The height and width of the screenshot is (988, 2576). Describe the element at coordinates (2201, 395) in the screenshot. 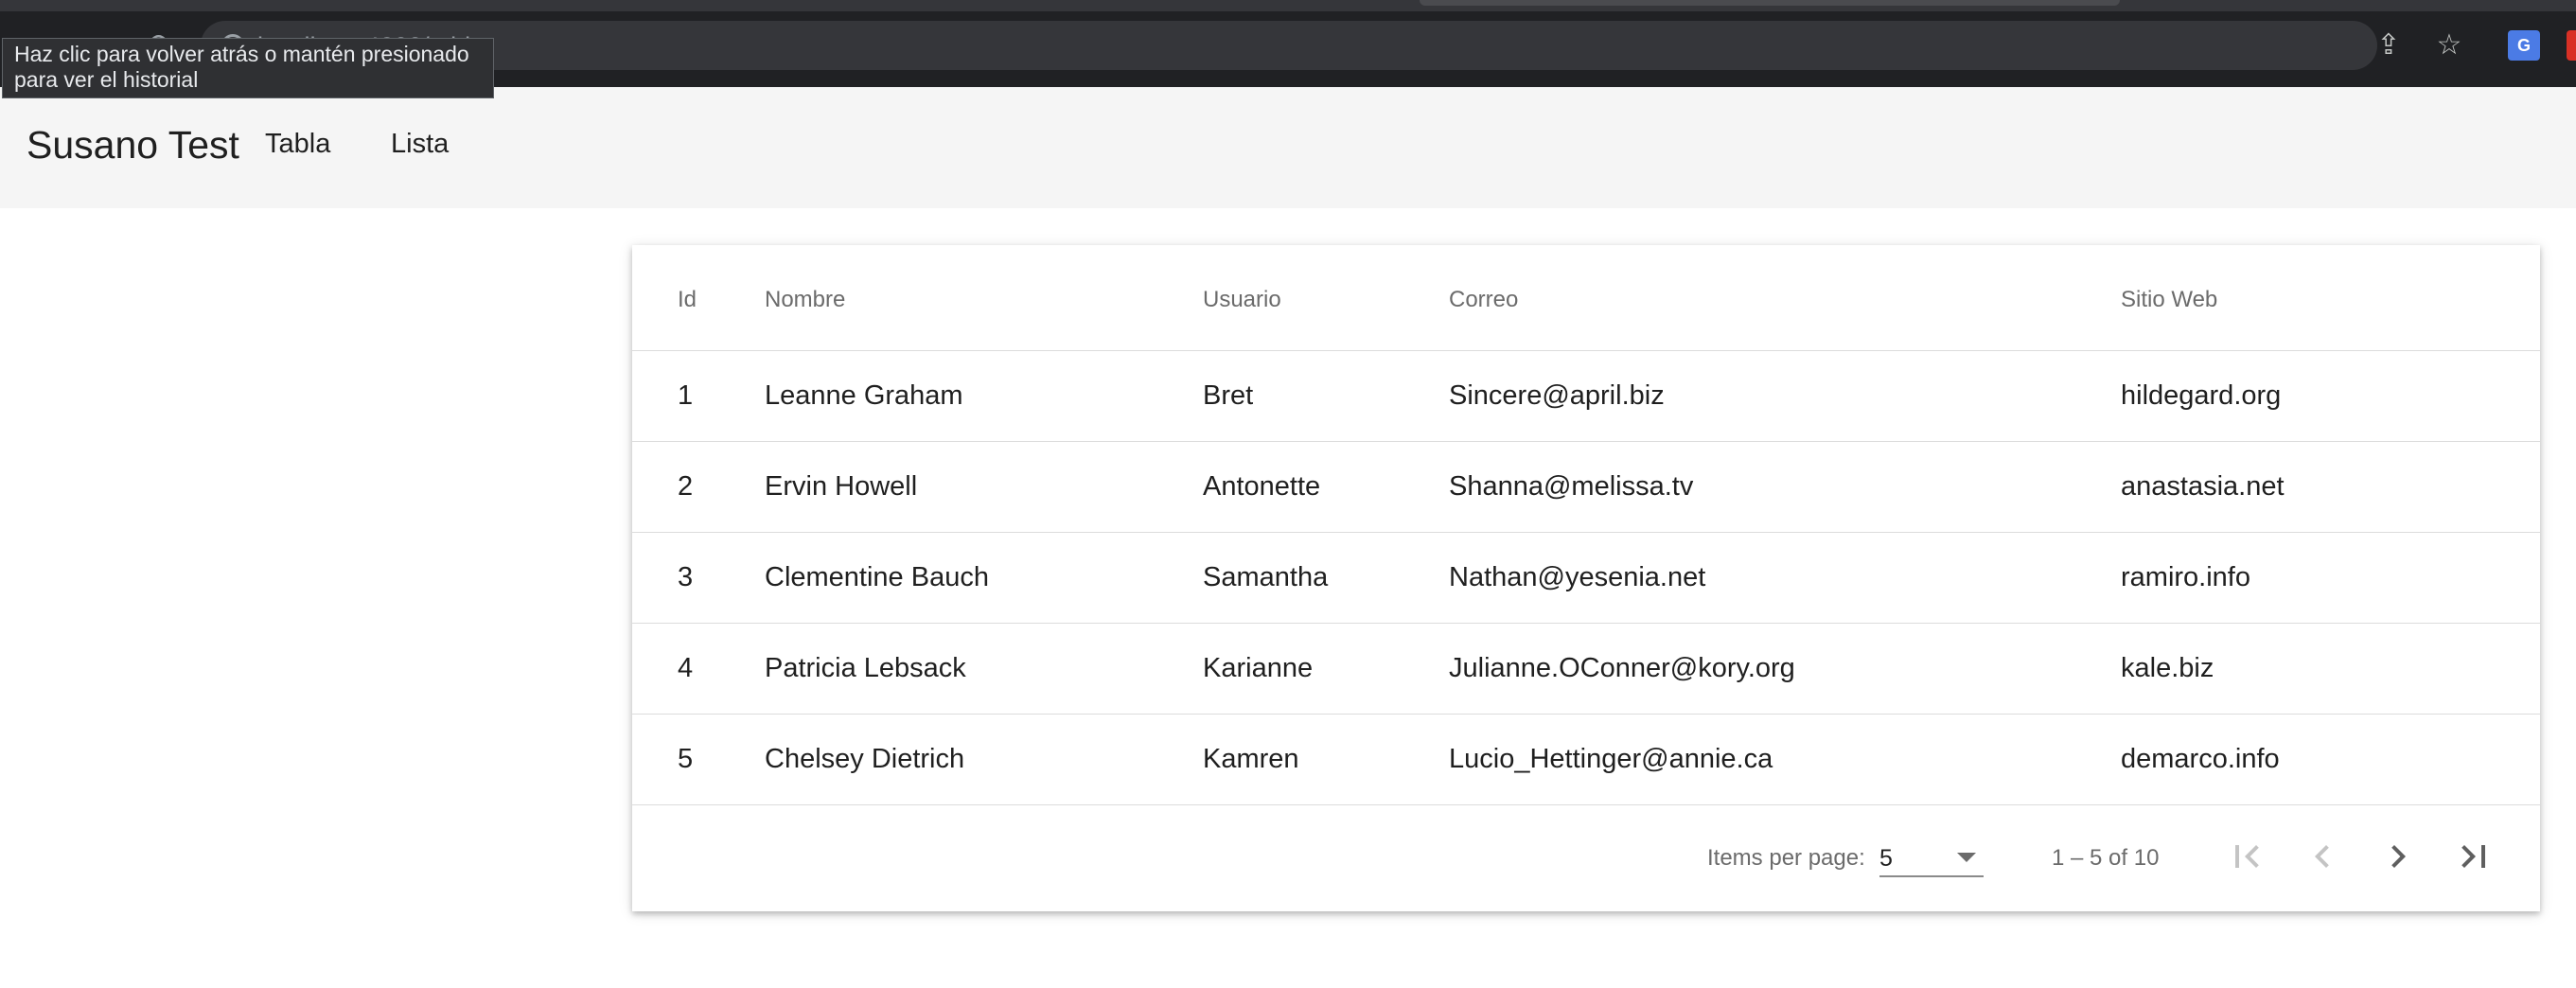

I see `cell-sitio-web: hildegard.org` at that location.